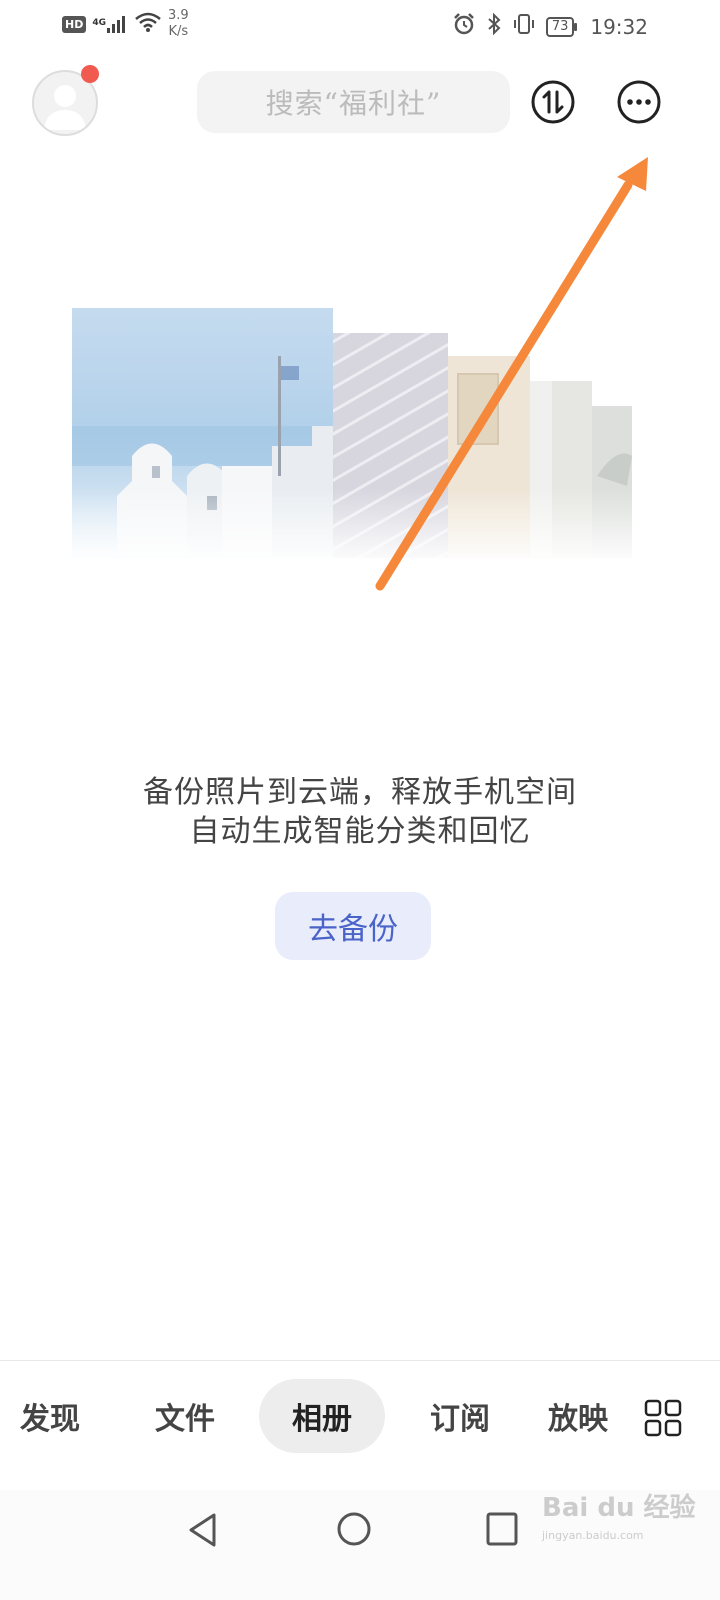 This screenshot has height=1600, width=720. I want to click on go-backup-button: 去备份, so click(353, 926).